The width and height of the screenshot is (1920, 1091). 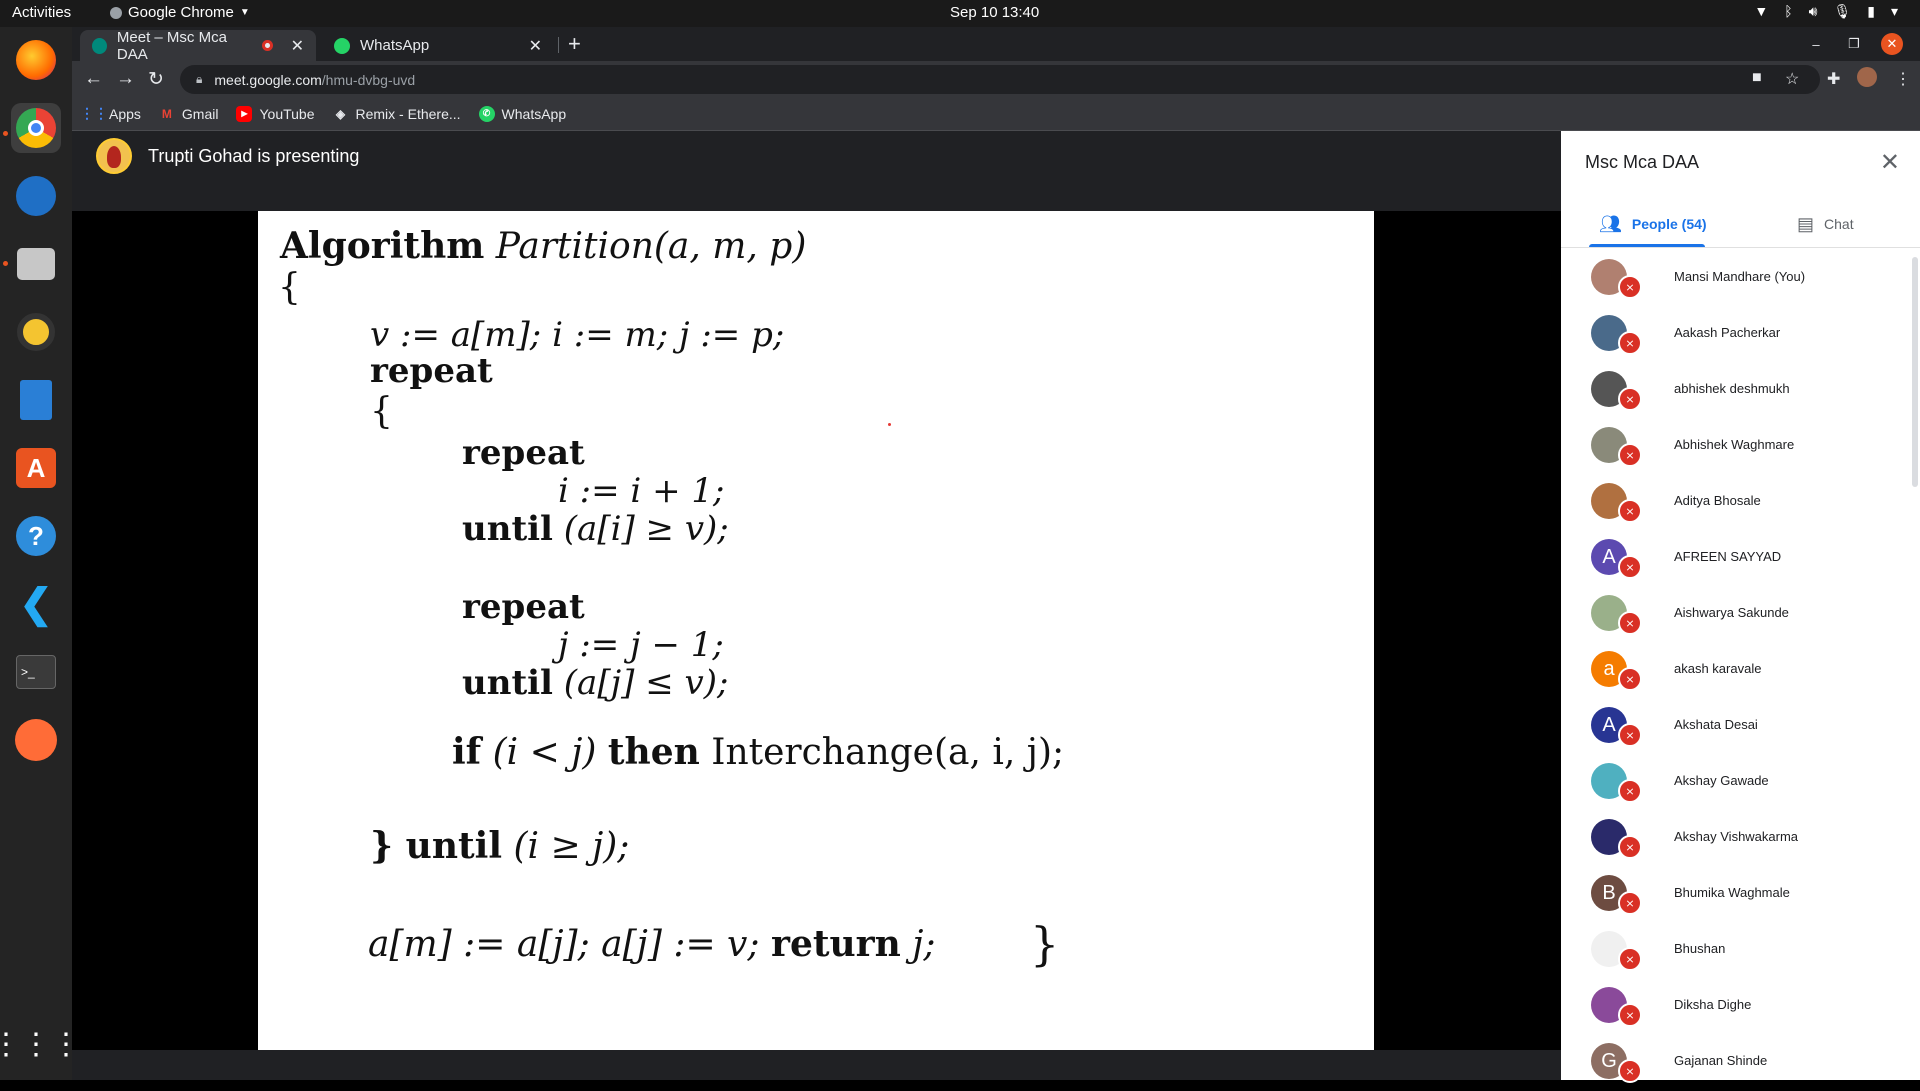 What do you see at coordinates (1740, 783) in the screenshot?
I see `participant-row: ⨯ Akshay Gawade` at bounding box center [1740, 783].